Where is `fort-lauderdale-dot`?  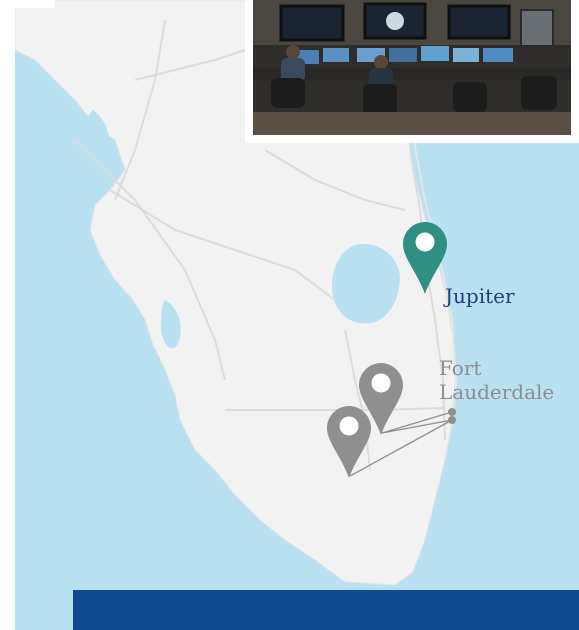
fort-lauderdale-dot is located at coordinates (452, 412).